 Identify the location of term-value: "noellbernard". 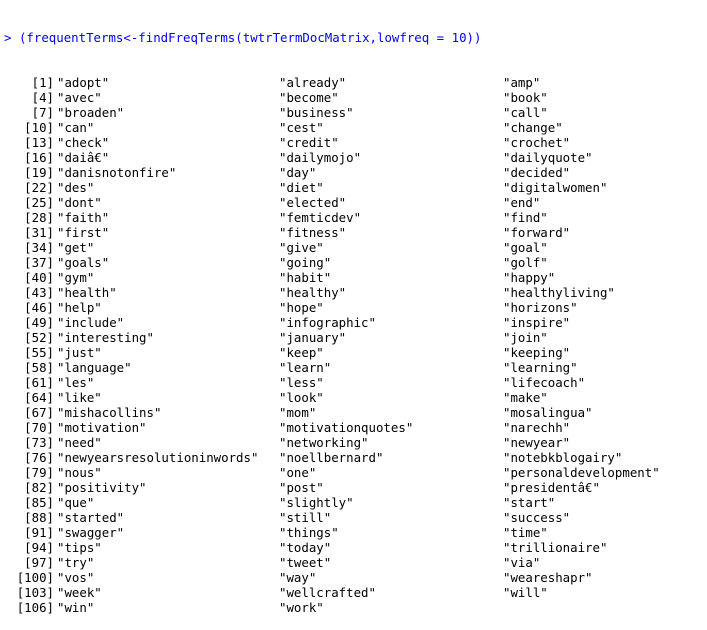
(331, 457).